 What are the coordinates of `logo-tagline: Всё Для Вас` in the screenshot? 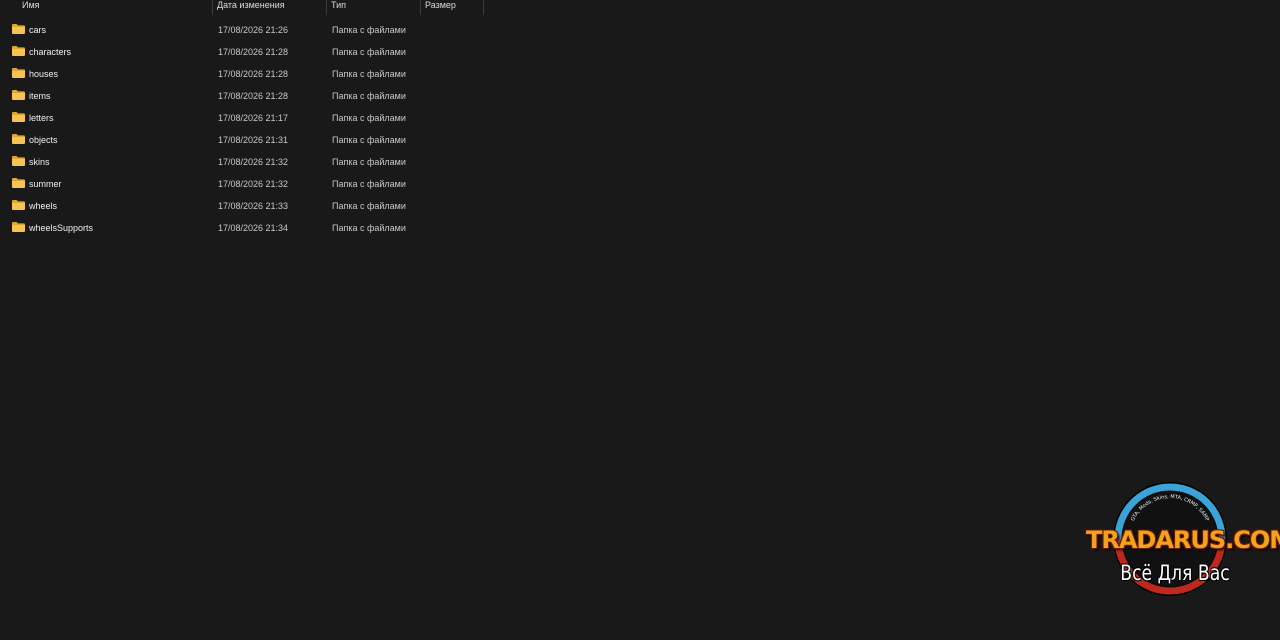 It's located at (1175, 573).